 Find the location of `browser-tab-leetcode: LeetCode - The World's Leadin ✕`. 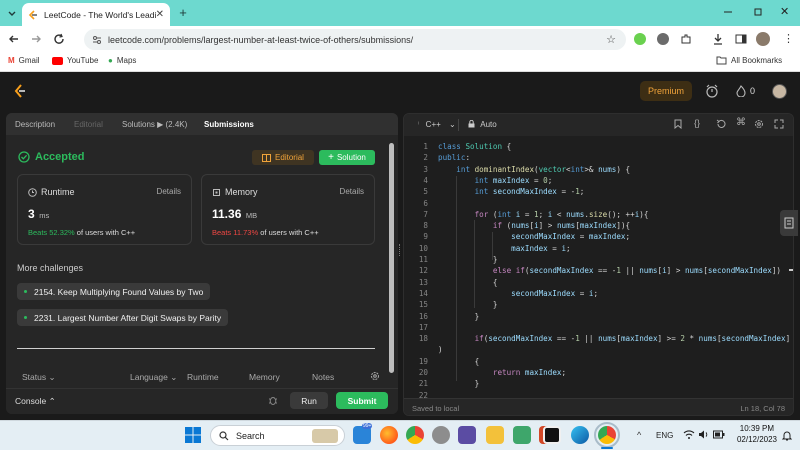

browser-tab-leetcode: LeetCode - The World's Leadin ✕ is located at coordinates (96, 14).